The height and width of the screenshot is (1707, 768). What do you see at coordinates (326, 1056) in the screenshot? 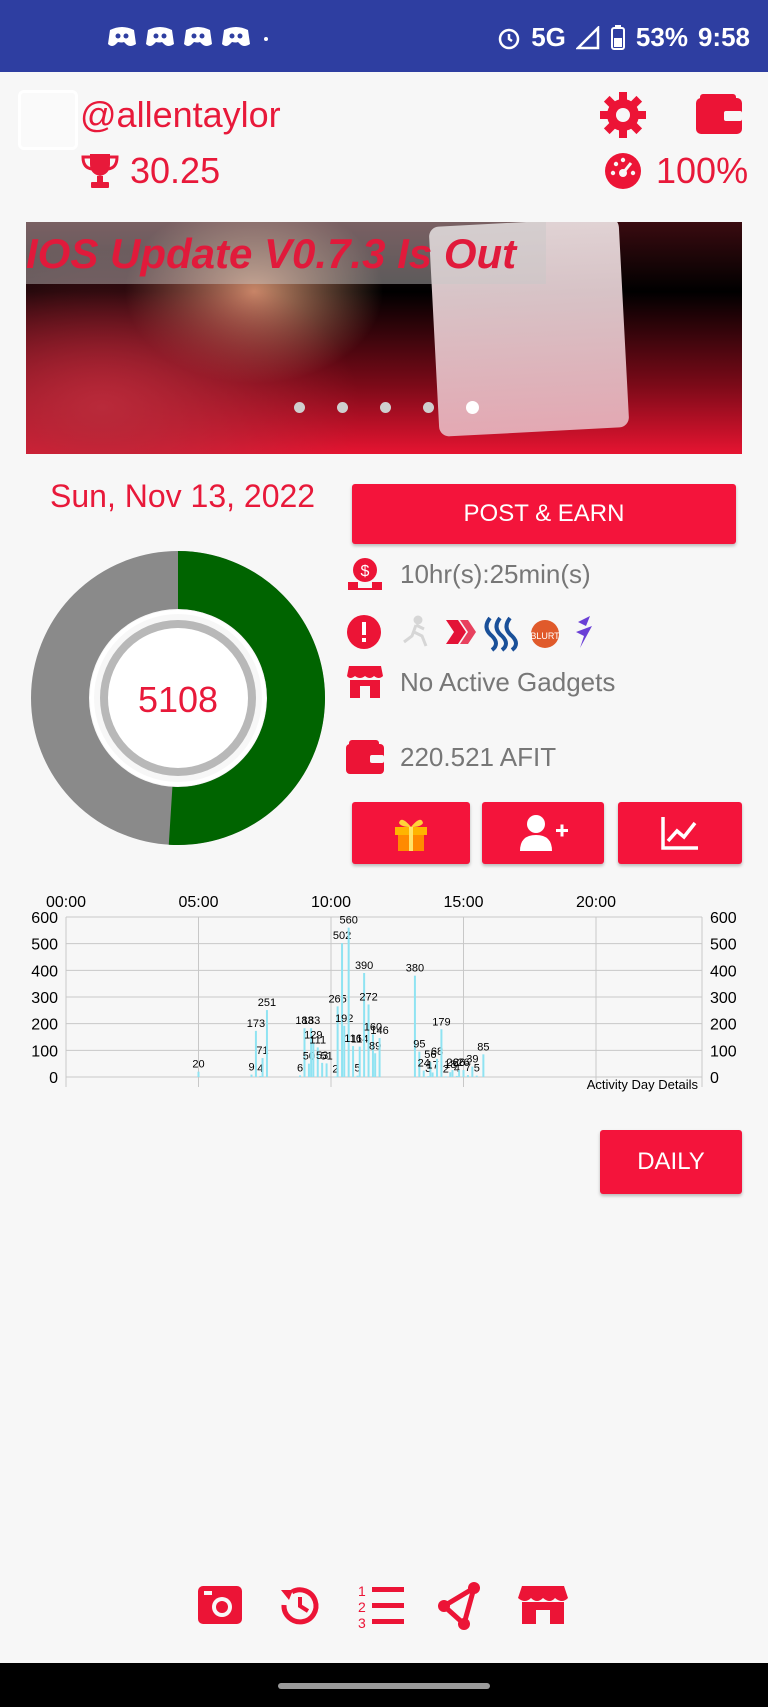
I see `bar-label: 51` at bounding box center [326, 1056].